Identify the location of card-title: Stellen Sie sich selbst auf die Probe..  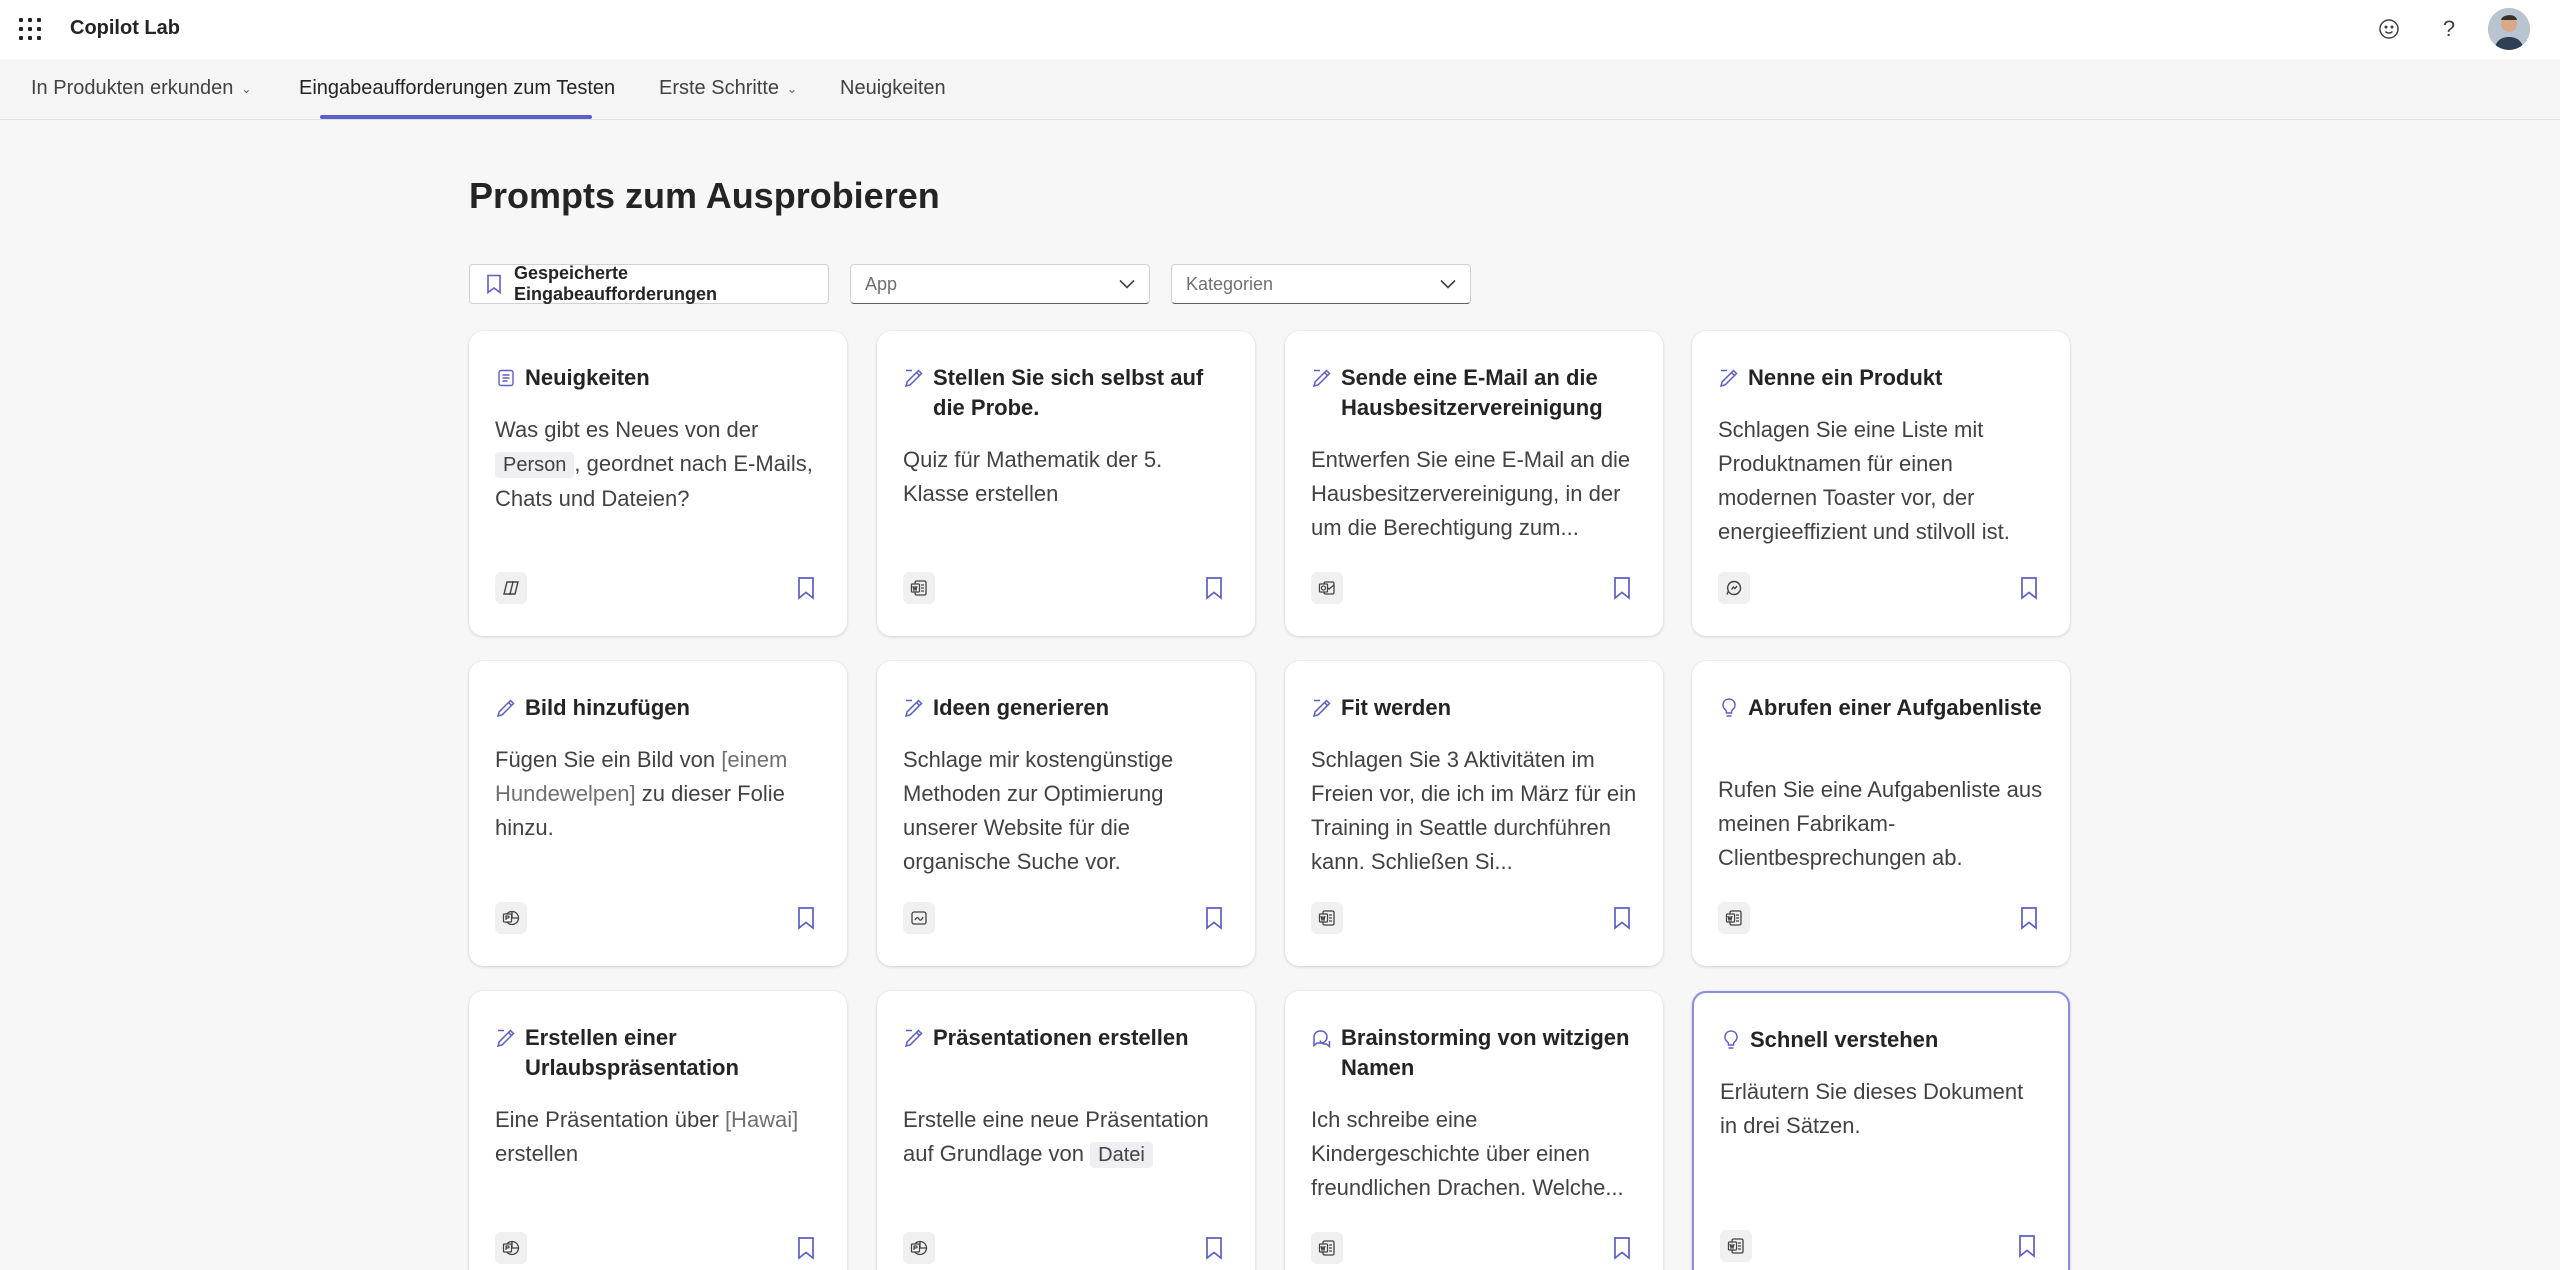
(1068, 392).